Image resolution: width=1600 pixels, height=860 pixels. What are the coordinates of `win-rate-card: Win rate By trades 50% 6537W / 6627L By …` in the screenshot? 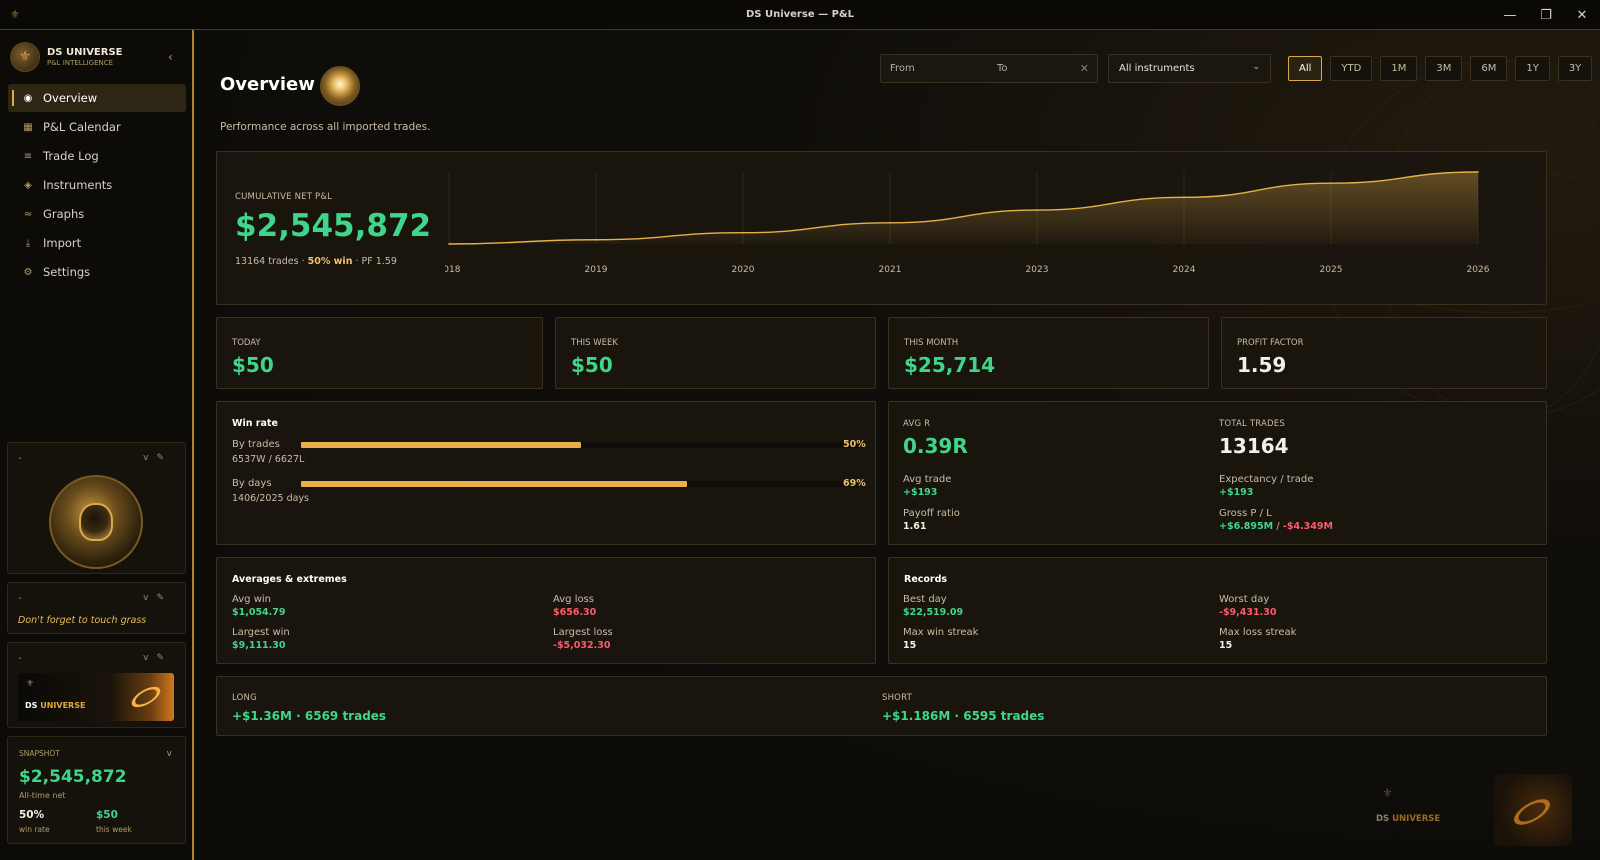 It's located at (546, 473).